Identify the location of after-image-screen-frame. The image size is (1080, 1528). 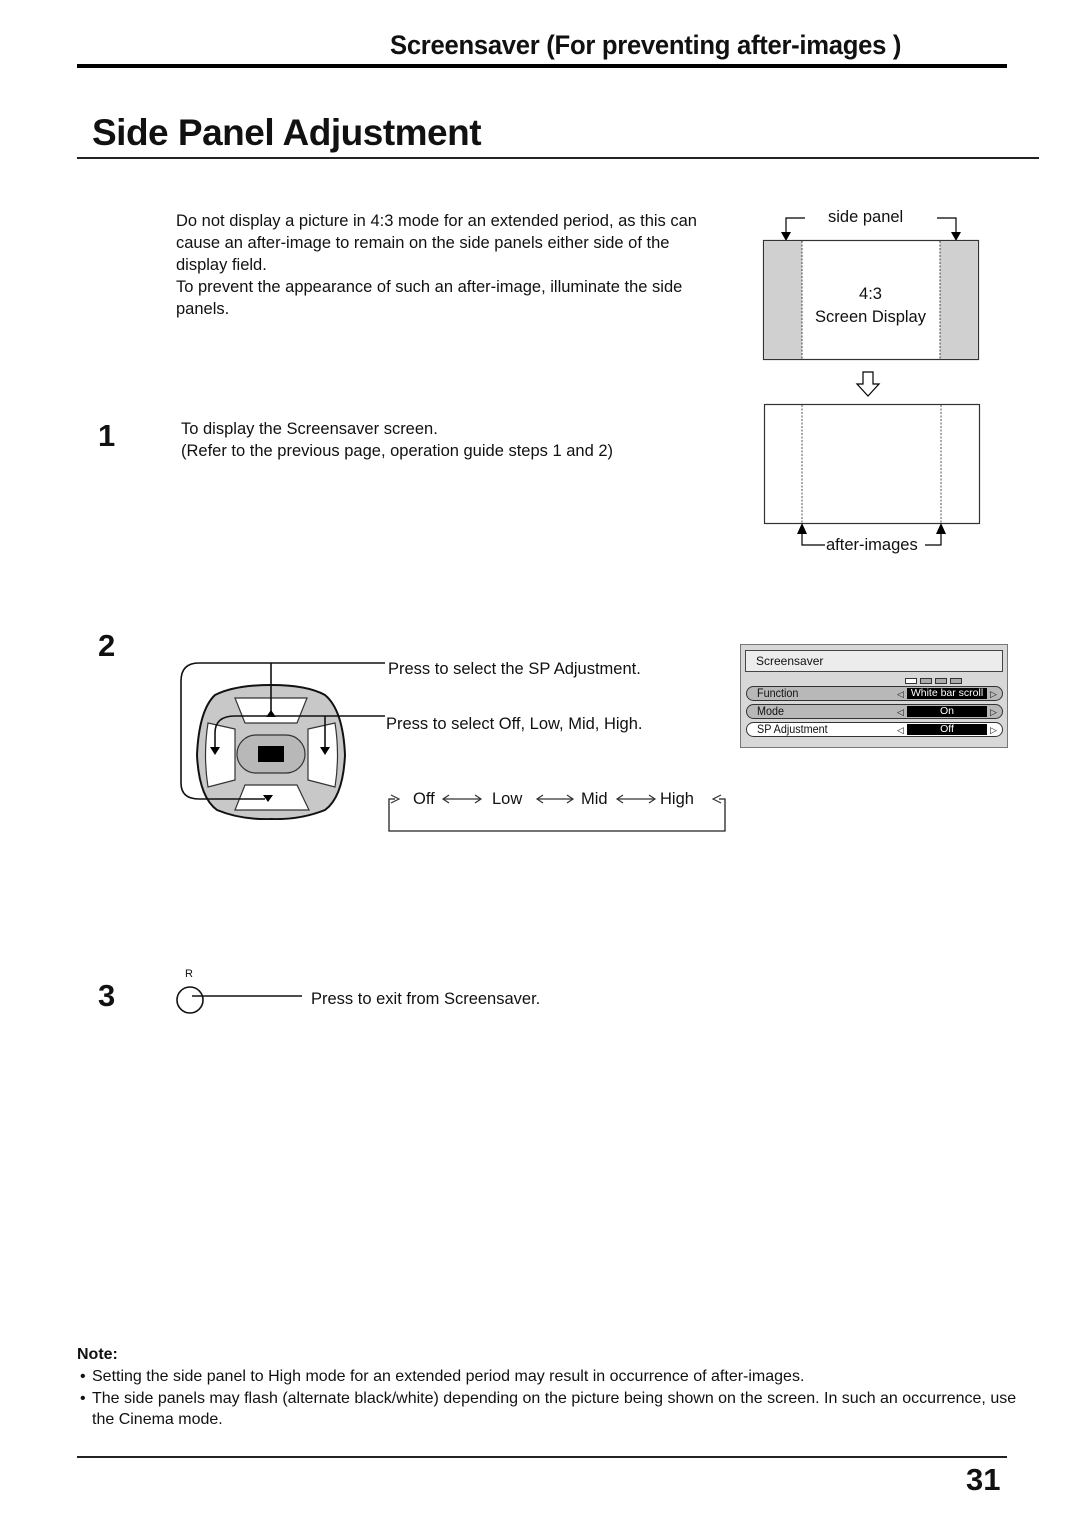
(872, 464).